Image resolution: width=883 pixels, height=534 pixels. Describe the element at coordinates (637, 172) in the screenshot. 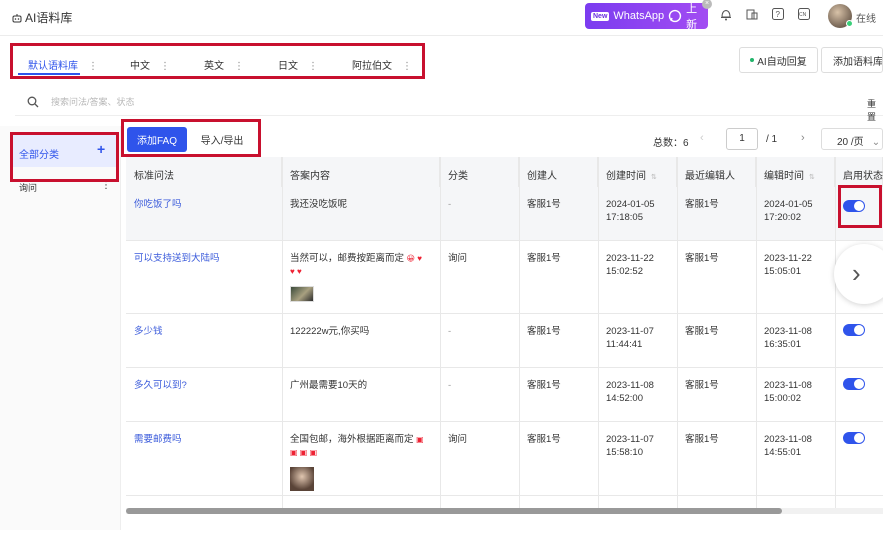

I see `column-header-created-time: 创建时间 ⇅` at that location.